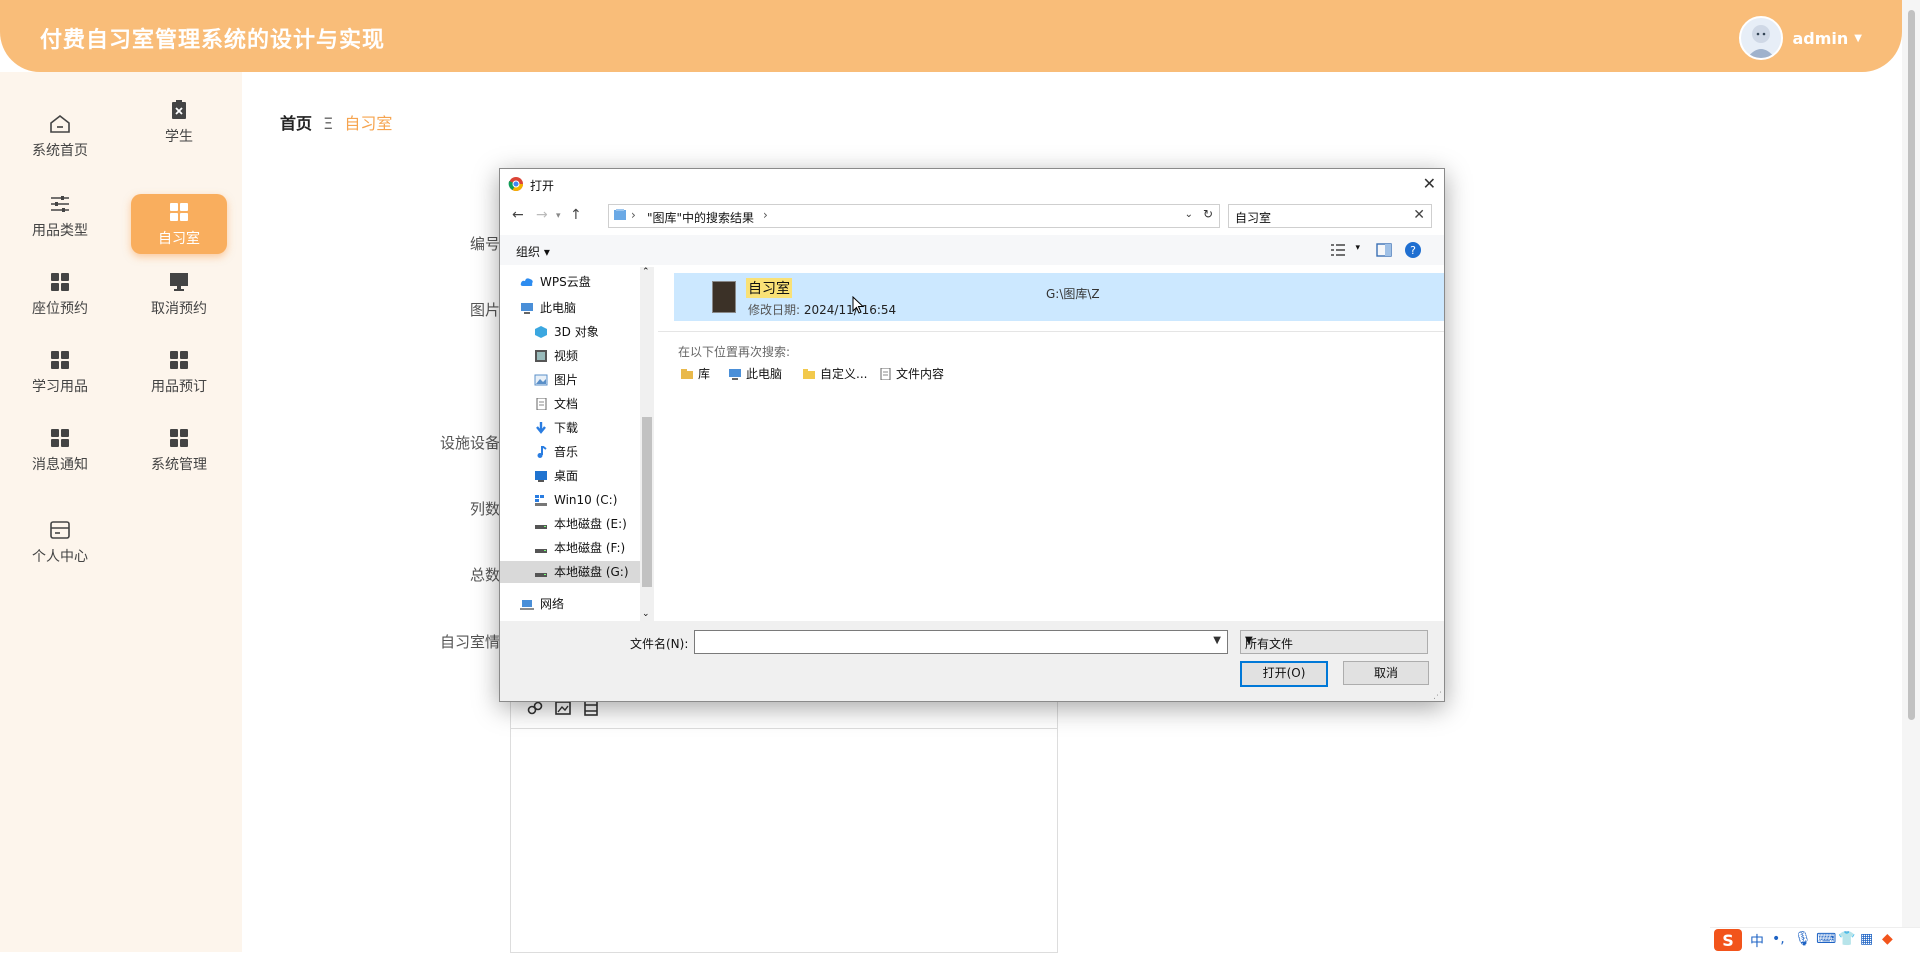  What do you see at coordinates (535, 708) in the screenshot?
I see `link-icon` at bounding box center [535, 708].